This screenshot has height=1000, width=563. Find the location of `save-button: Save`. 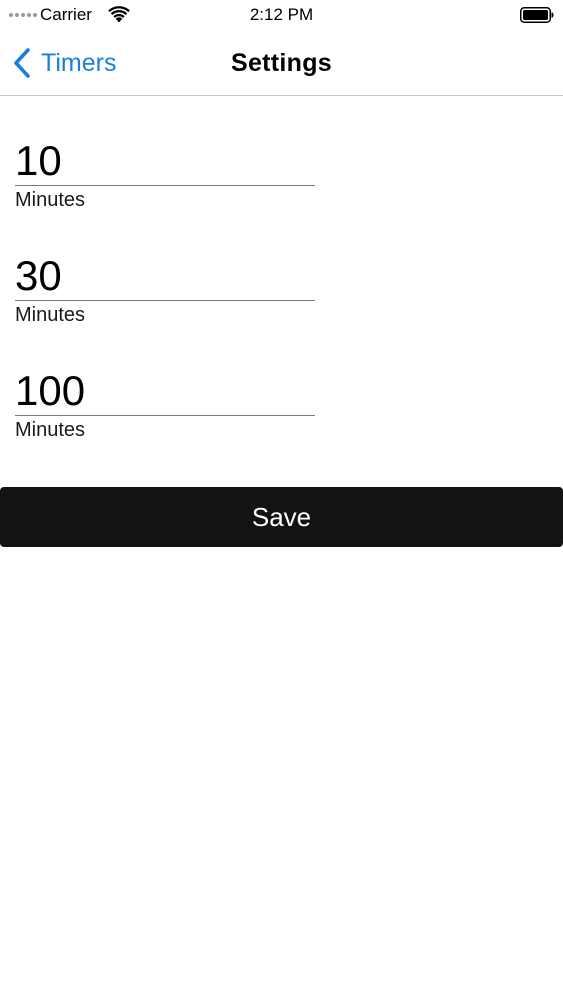

save-button: Save is located at coordinates (281, 517).